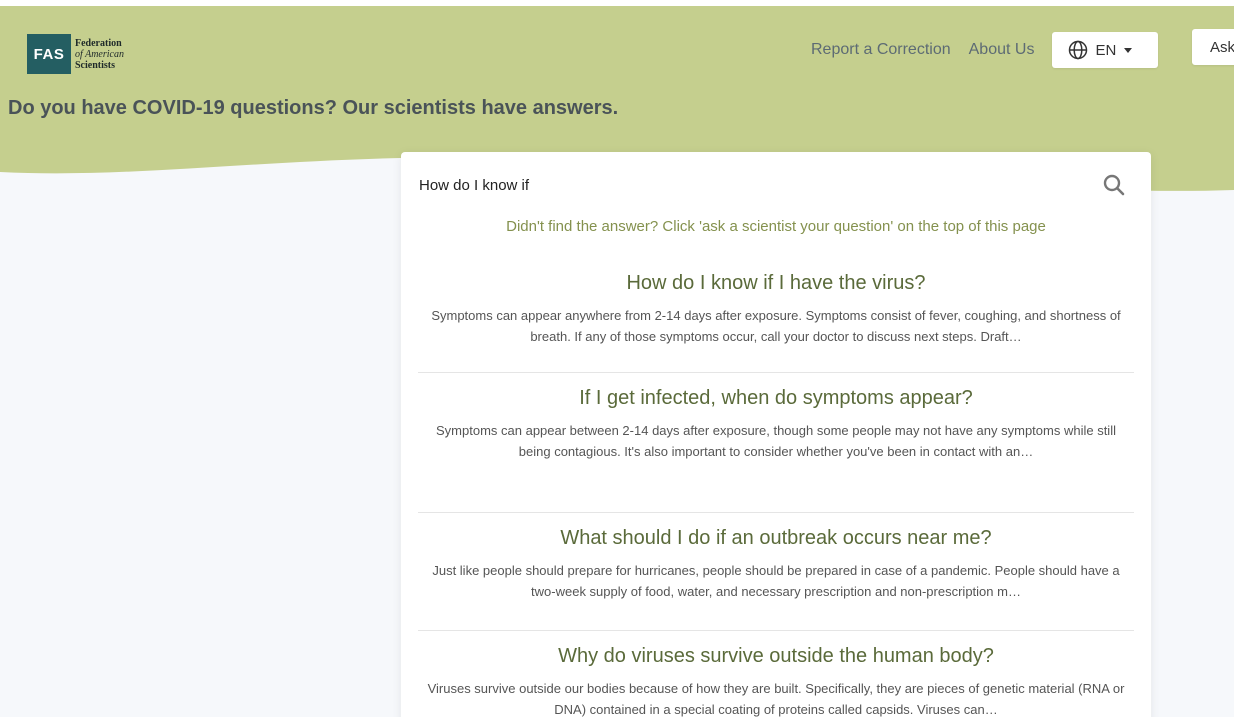 The width and height of the screenshot is (1234, 717). I want to click on logo-wordmark: Federation of American Scientists, so click(99, 54).